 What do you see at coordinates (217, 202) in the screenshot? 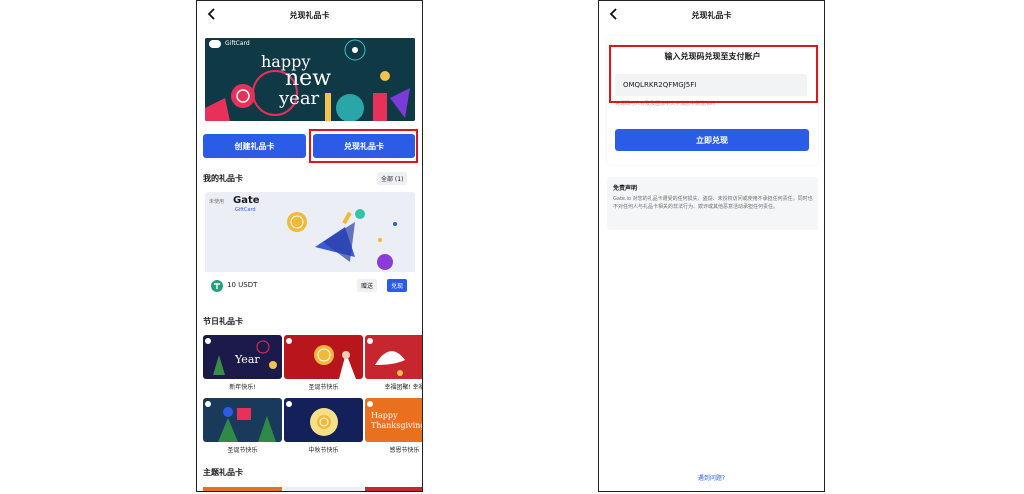
I see `card-status: 未使用` at bounding box center [217, 202].